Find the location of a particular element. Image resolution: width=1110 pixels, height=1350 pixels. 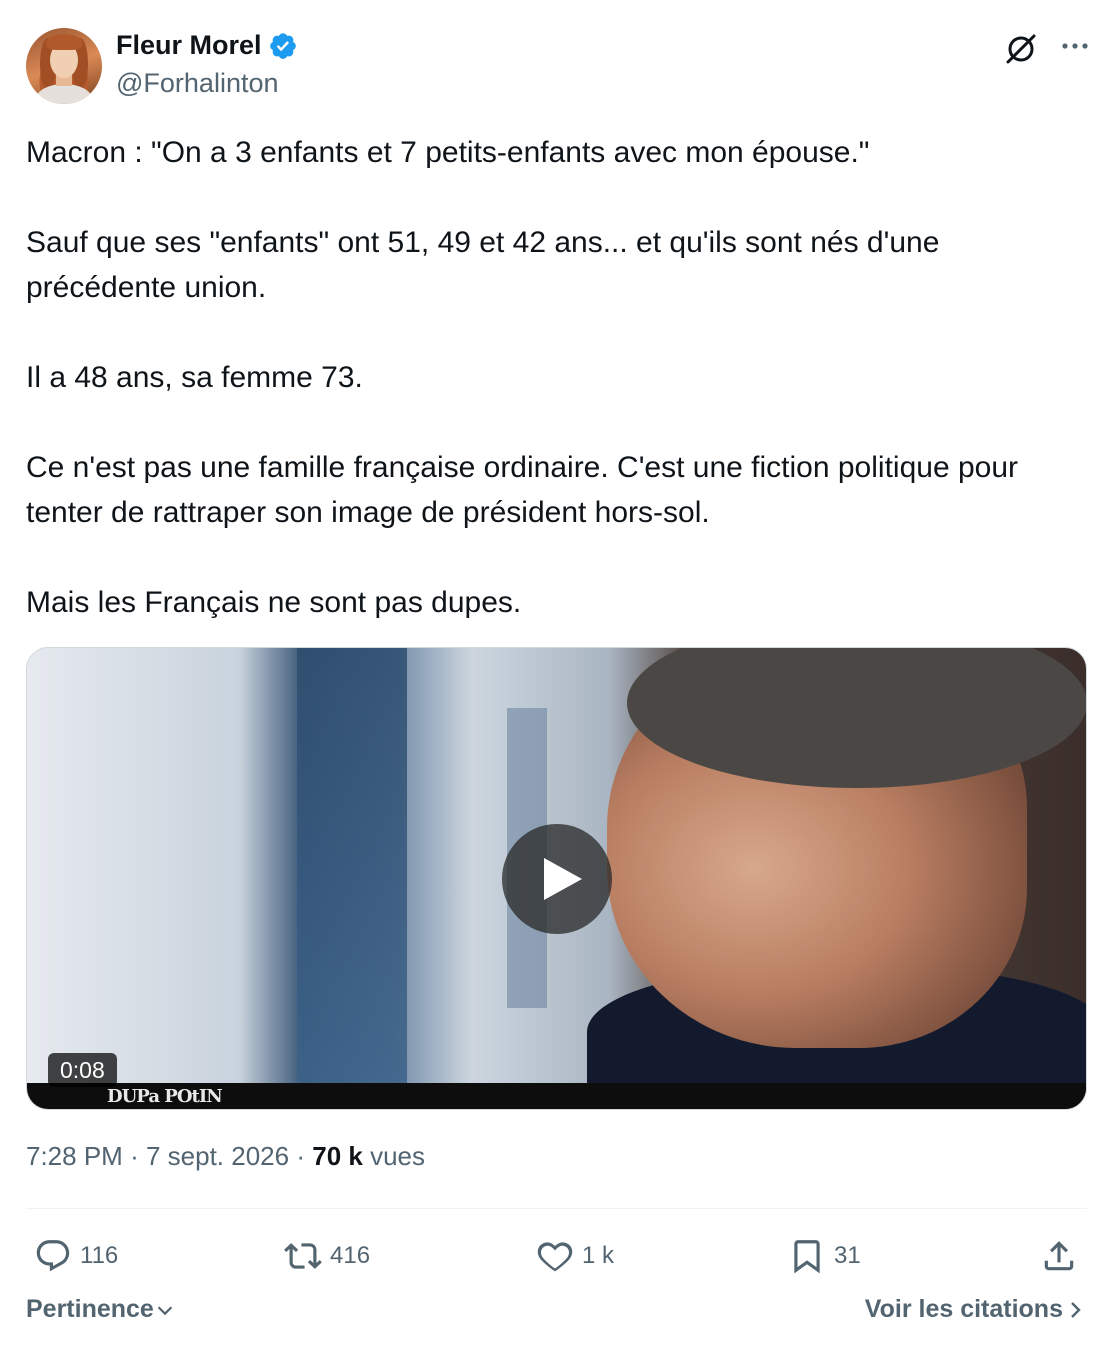

like-count: 1 k is located at coordinates (598, 1255).